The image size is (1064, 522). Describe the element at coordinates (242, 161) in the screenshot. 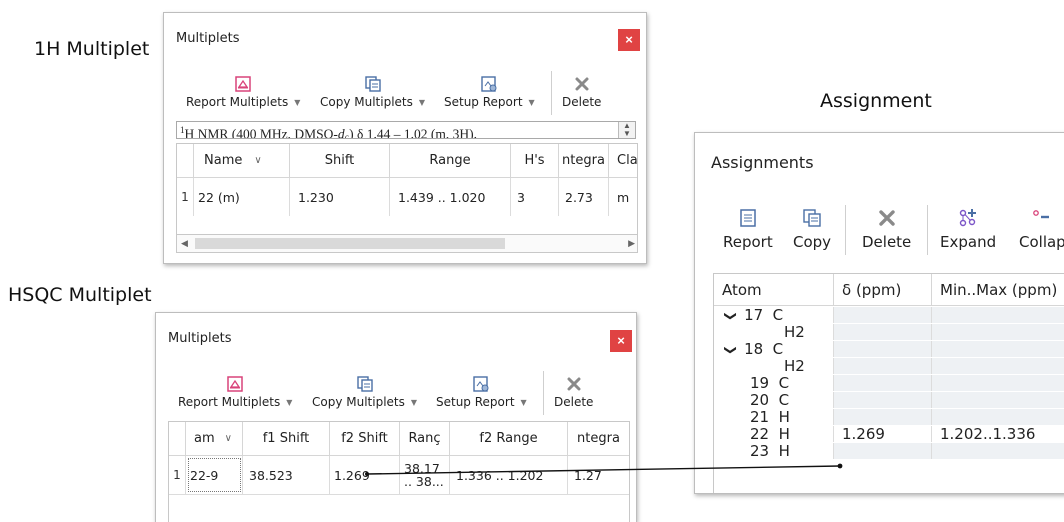

I see `column-header-name: Name ∨` at that location.